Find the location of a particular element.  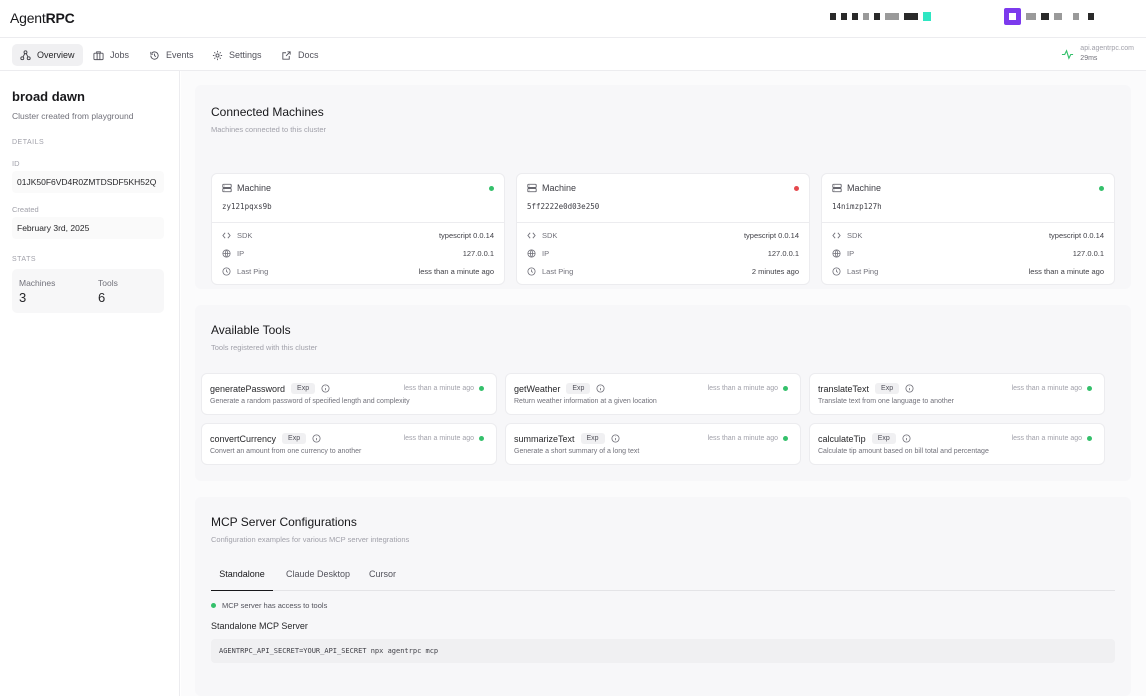

machine-id: 5ff2222e0d03e250 is located at coordinates (563, 206).